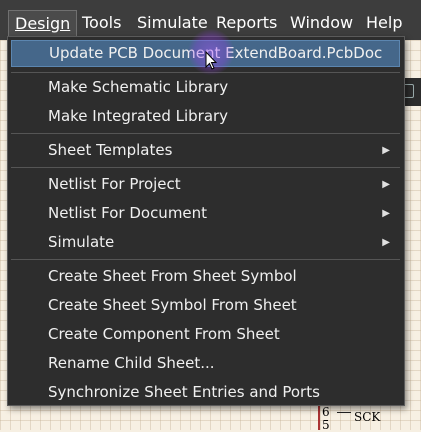  What do you see at coordinates (172, 305) in the screenshot?
I see `menu-item-label: Create Sheet Symbol From Sheet` at bounding box center [172, 305].